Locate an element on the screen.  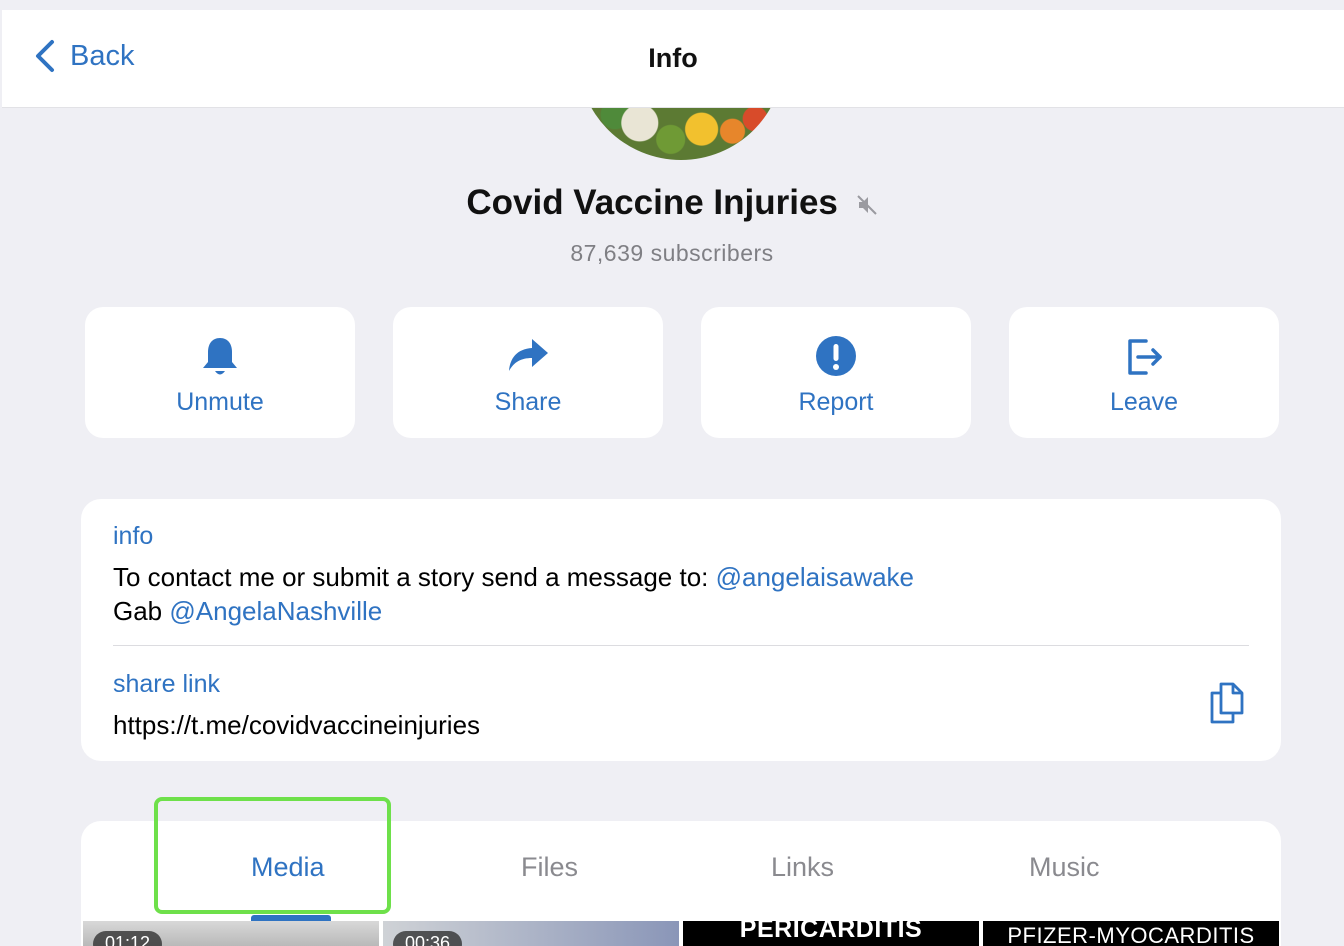
page-title: Info is located at coordinates (673, 58).